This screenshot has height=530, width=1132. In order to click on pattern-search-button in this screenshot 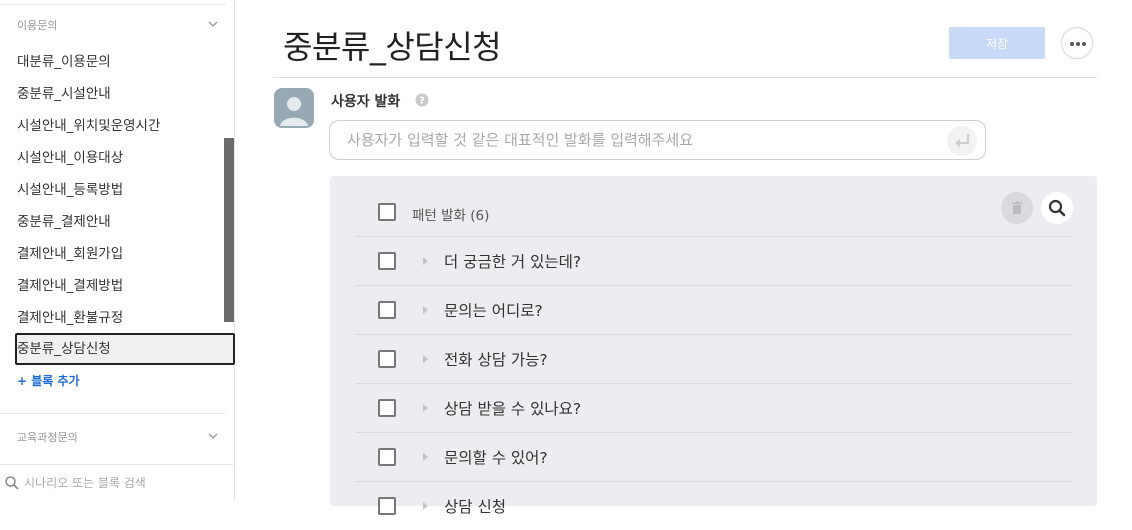, I will do `click(1057, 208)`.